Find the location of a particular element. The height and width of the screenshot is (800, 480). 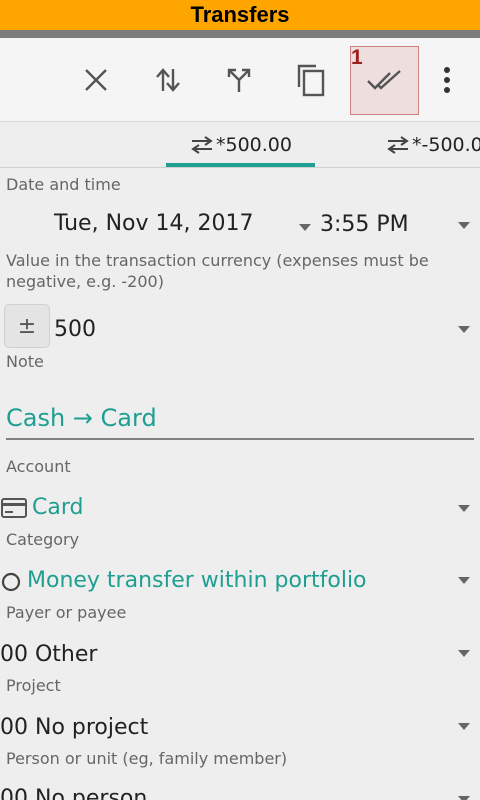

title-bar: Transfers is located at coordinates (240, 15).